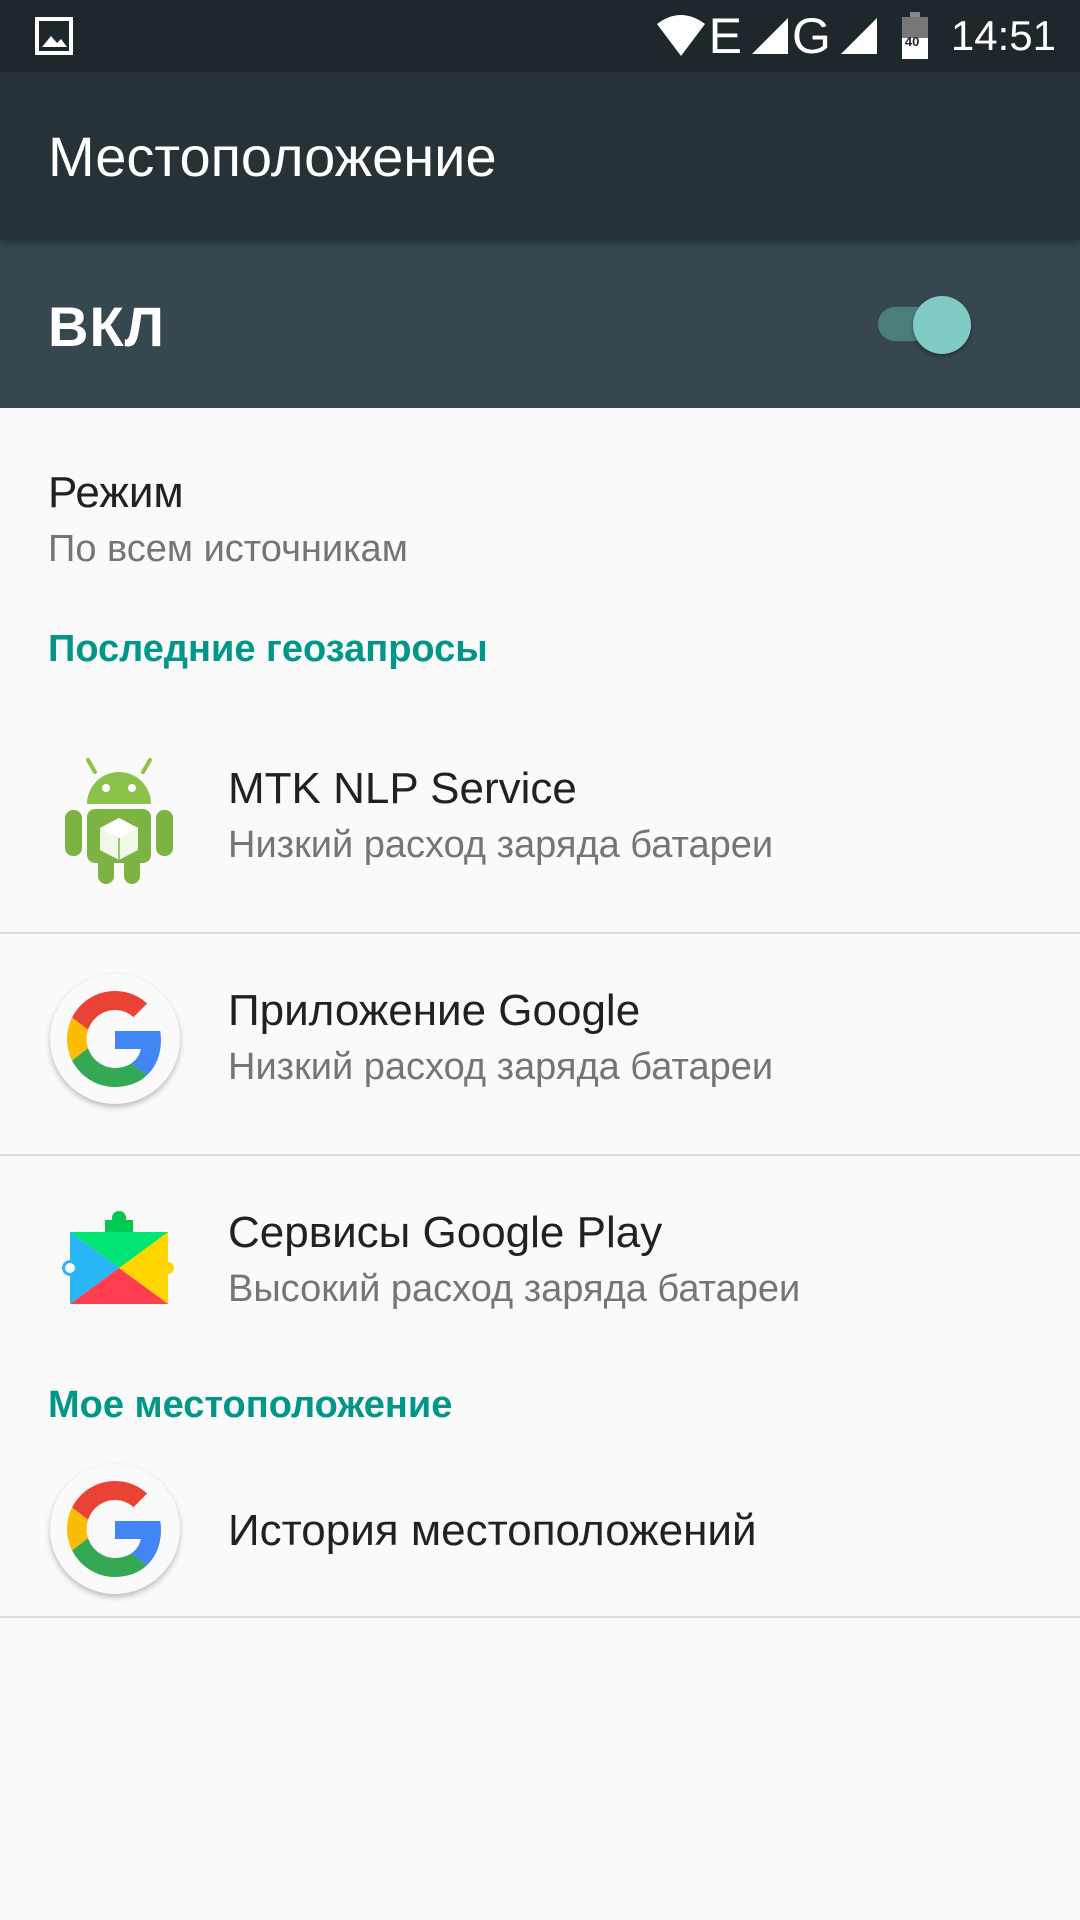 This screenshot has height=1920, width=1080. What do you see at coordinates (106, 326) in the screenshot?
I see `switch-label: ВКЛ` at bounding box center [106, 326].